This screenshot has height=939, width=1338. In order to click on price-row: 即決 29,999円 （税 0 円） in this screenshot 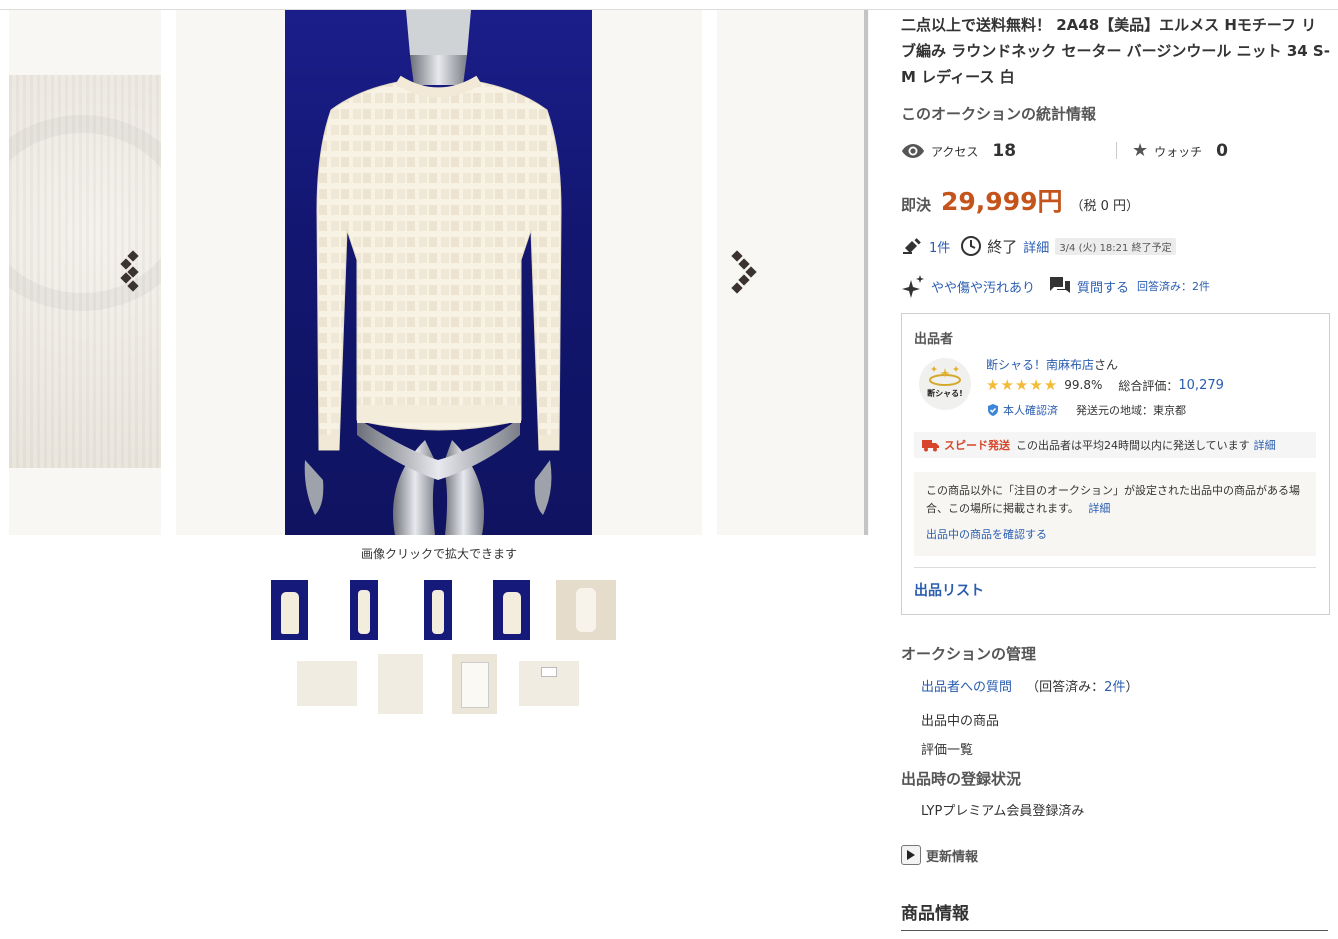, I will do `click(1020, 200)`.